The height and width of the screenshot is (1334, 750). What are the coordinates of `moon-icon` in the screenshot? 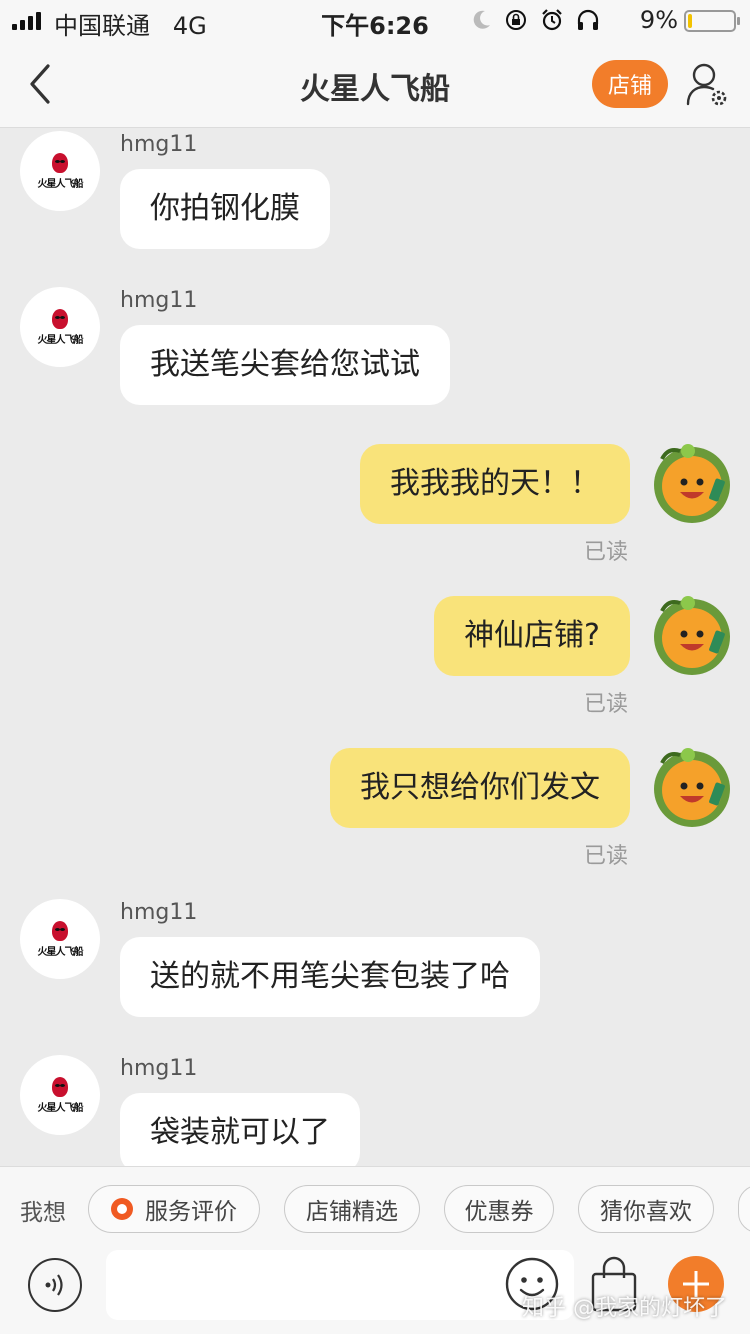 It's located at (481, 19).